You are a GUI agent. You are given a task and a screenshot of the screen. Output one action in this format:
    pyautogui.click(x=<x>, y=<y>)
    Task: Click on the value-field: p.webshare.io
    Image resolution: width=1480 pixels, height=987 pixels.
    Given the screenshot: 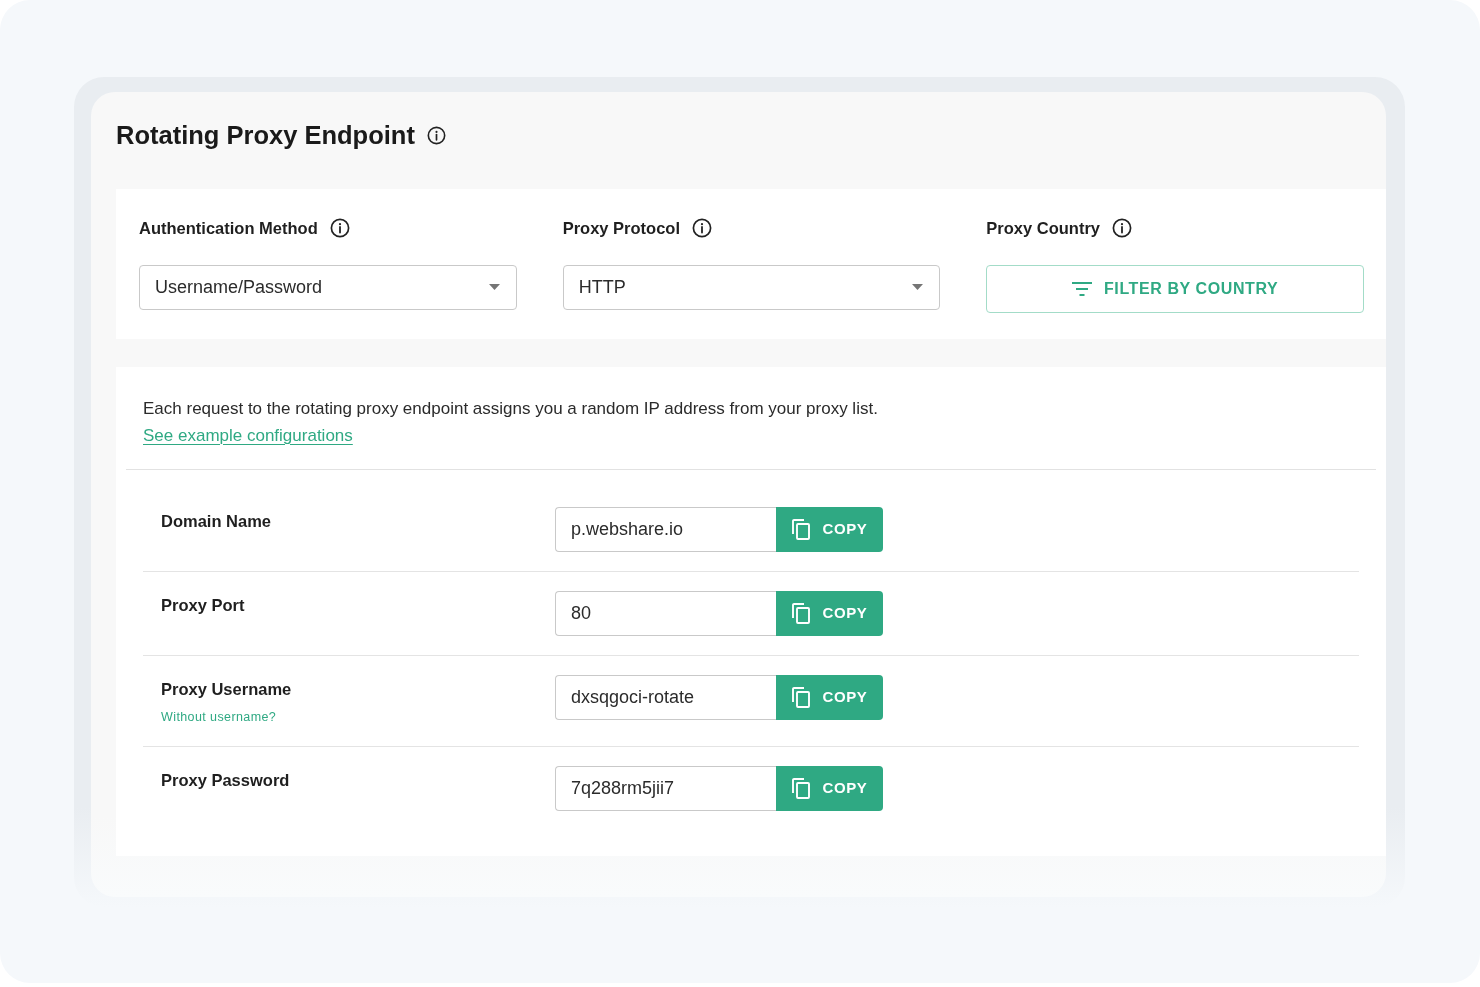 What is the action you would take?
    pyautogui.click(x=665, y=529)
    